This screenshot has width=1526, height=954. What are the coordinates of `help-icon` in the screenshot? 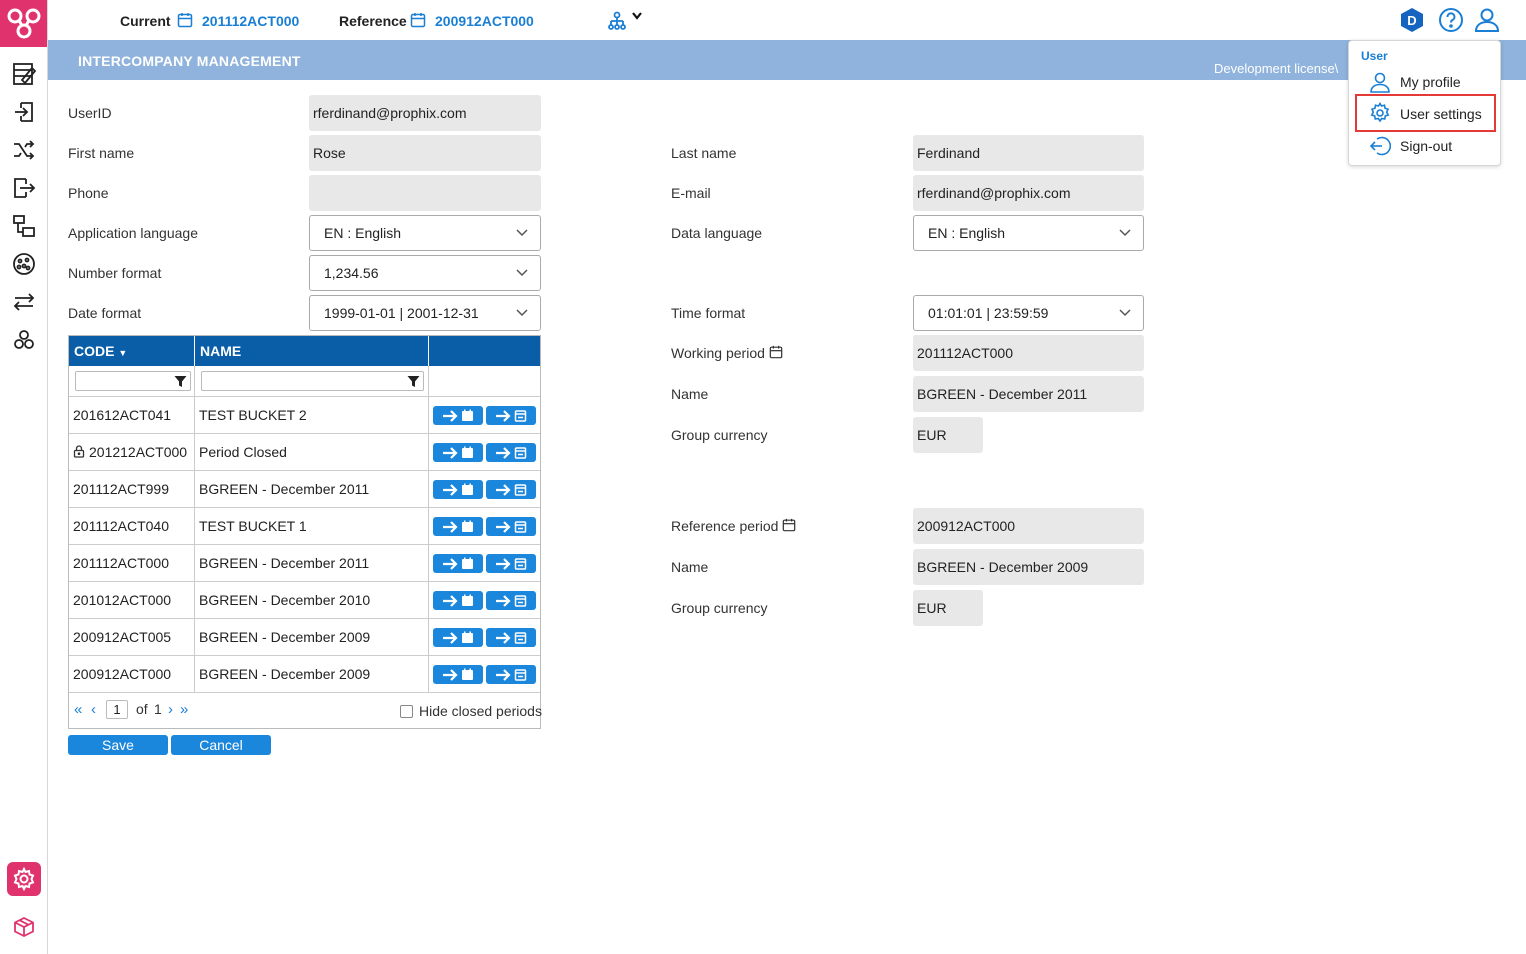 It's located at (1451, 20).